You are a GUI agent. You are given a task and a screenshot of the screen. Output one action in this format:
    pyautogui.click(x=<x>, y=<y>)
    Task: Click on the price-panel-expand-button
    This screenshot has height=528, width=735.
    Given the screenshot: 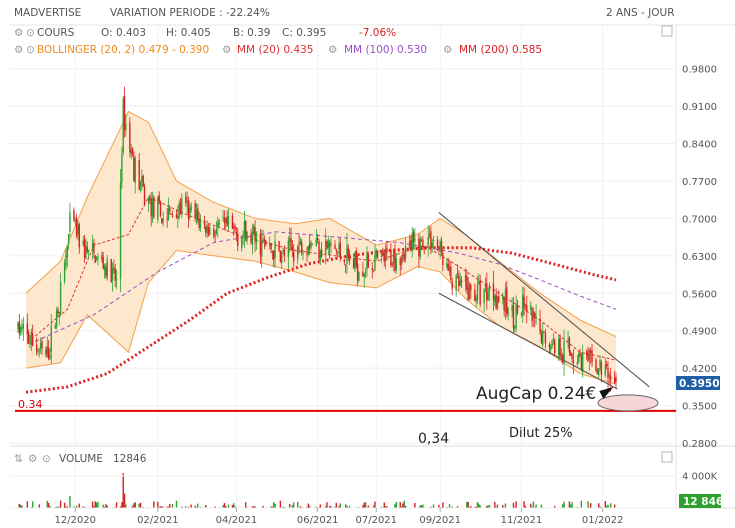 What is the action you would take?
    pyautogui.click(x=667, y=31)
    